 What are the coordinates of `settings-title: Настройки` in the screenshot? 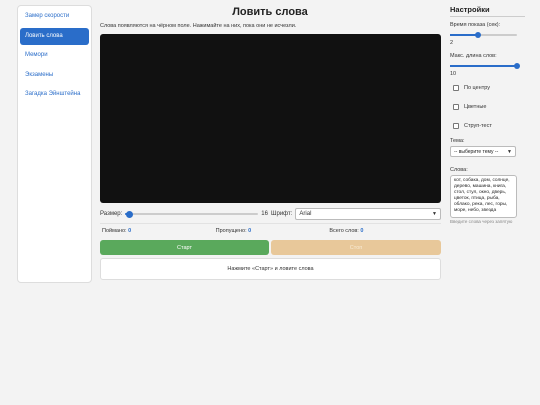 It's located at (487, 11).